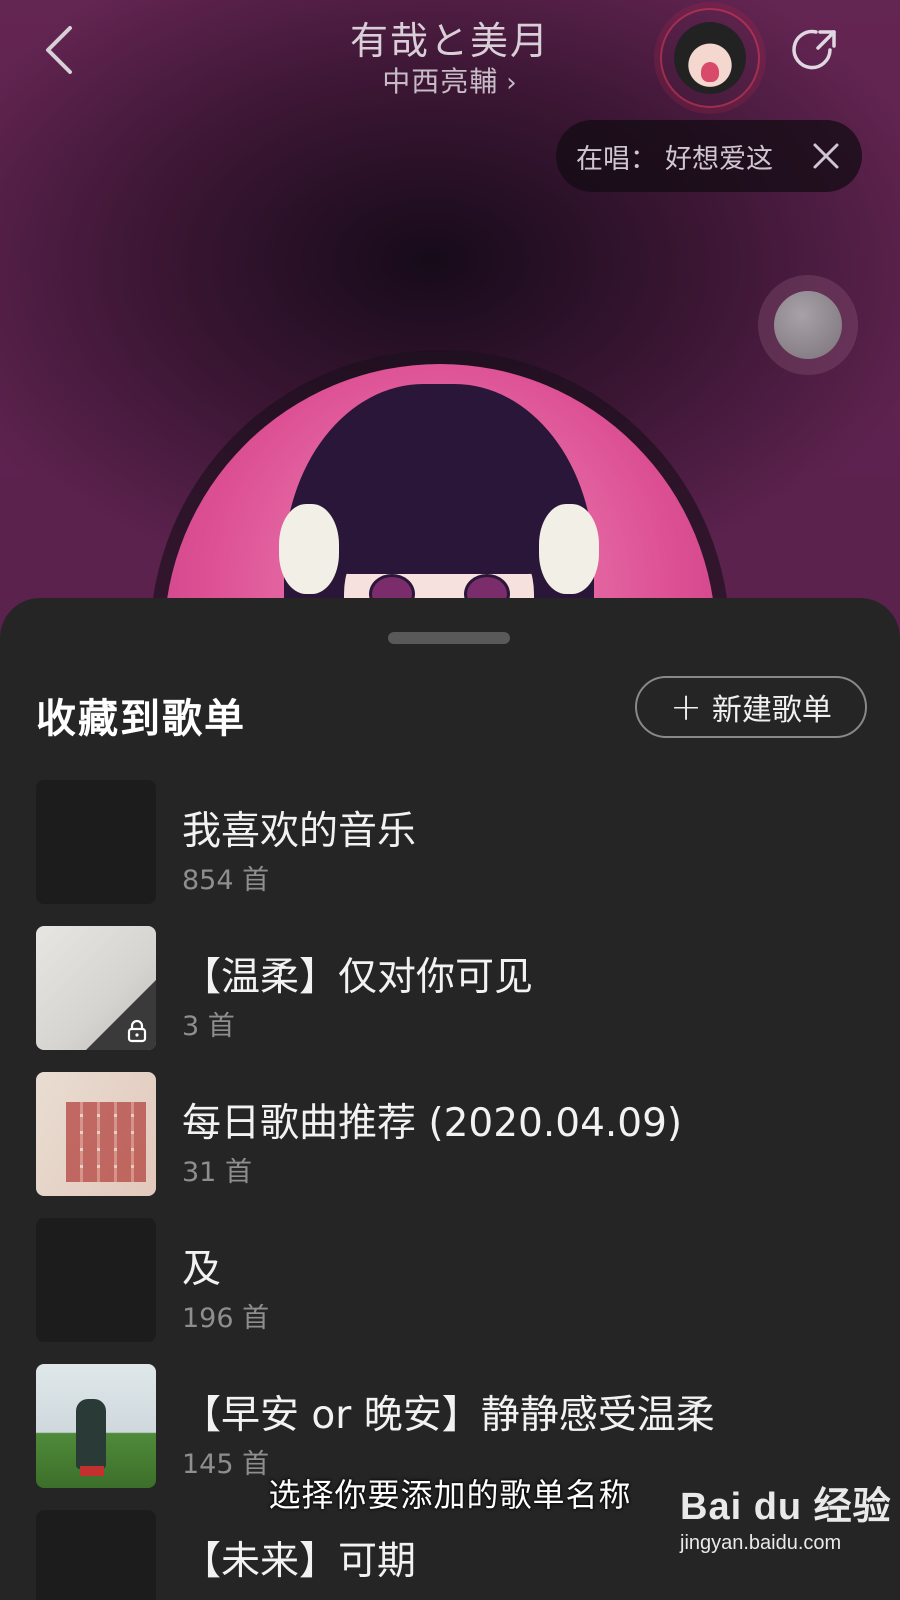 Image resolution: width=900 pixels, height=1600 pixels. I want to click on close-icon, so click(826, 156).